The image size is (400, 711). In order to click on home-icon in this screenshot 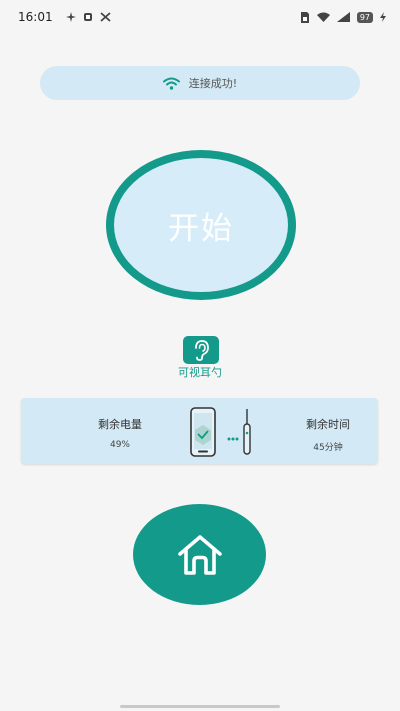, I will do `click(199, 554)`.